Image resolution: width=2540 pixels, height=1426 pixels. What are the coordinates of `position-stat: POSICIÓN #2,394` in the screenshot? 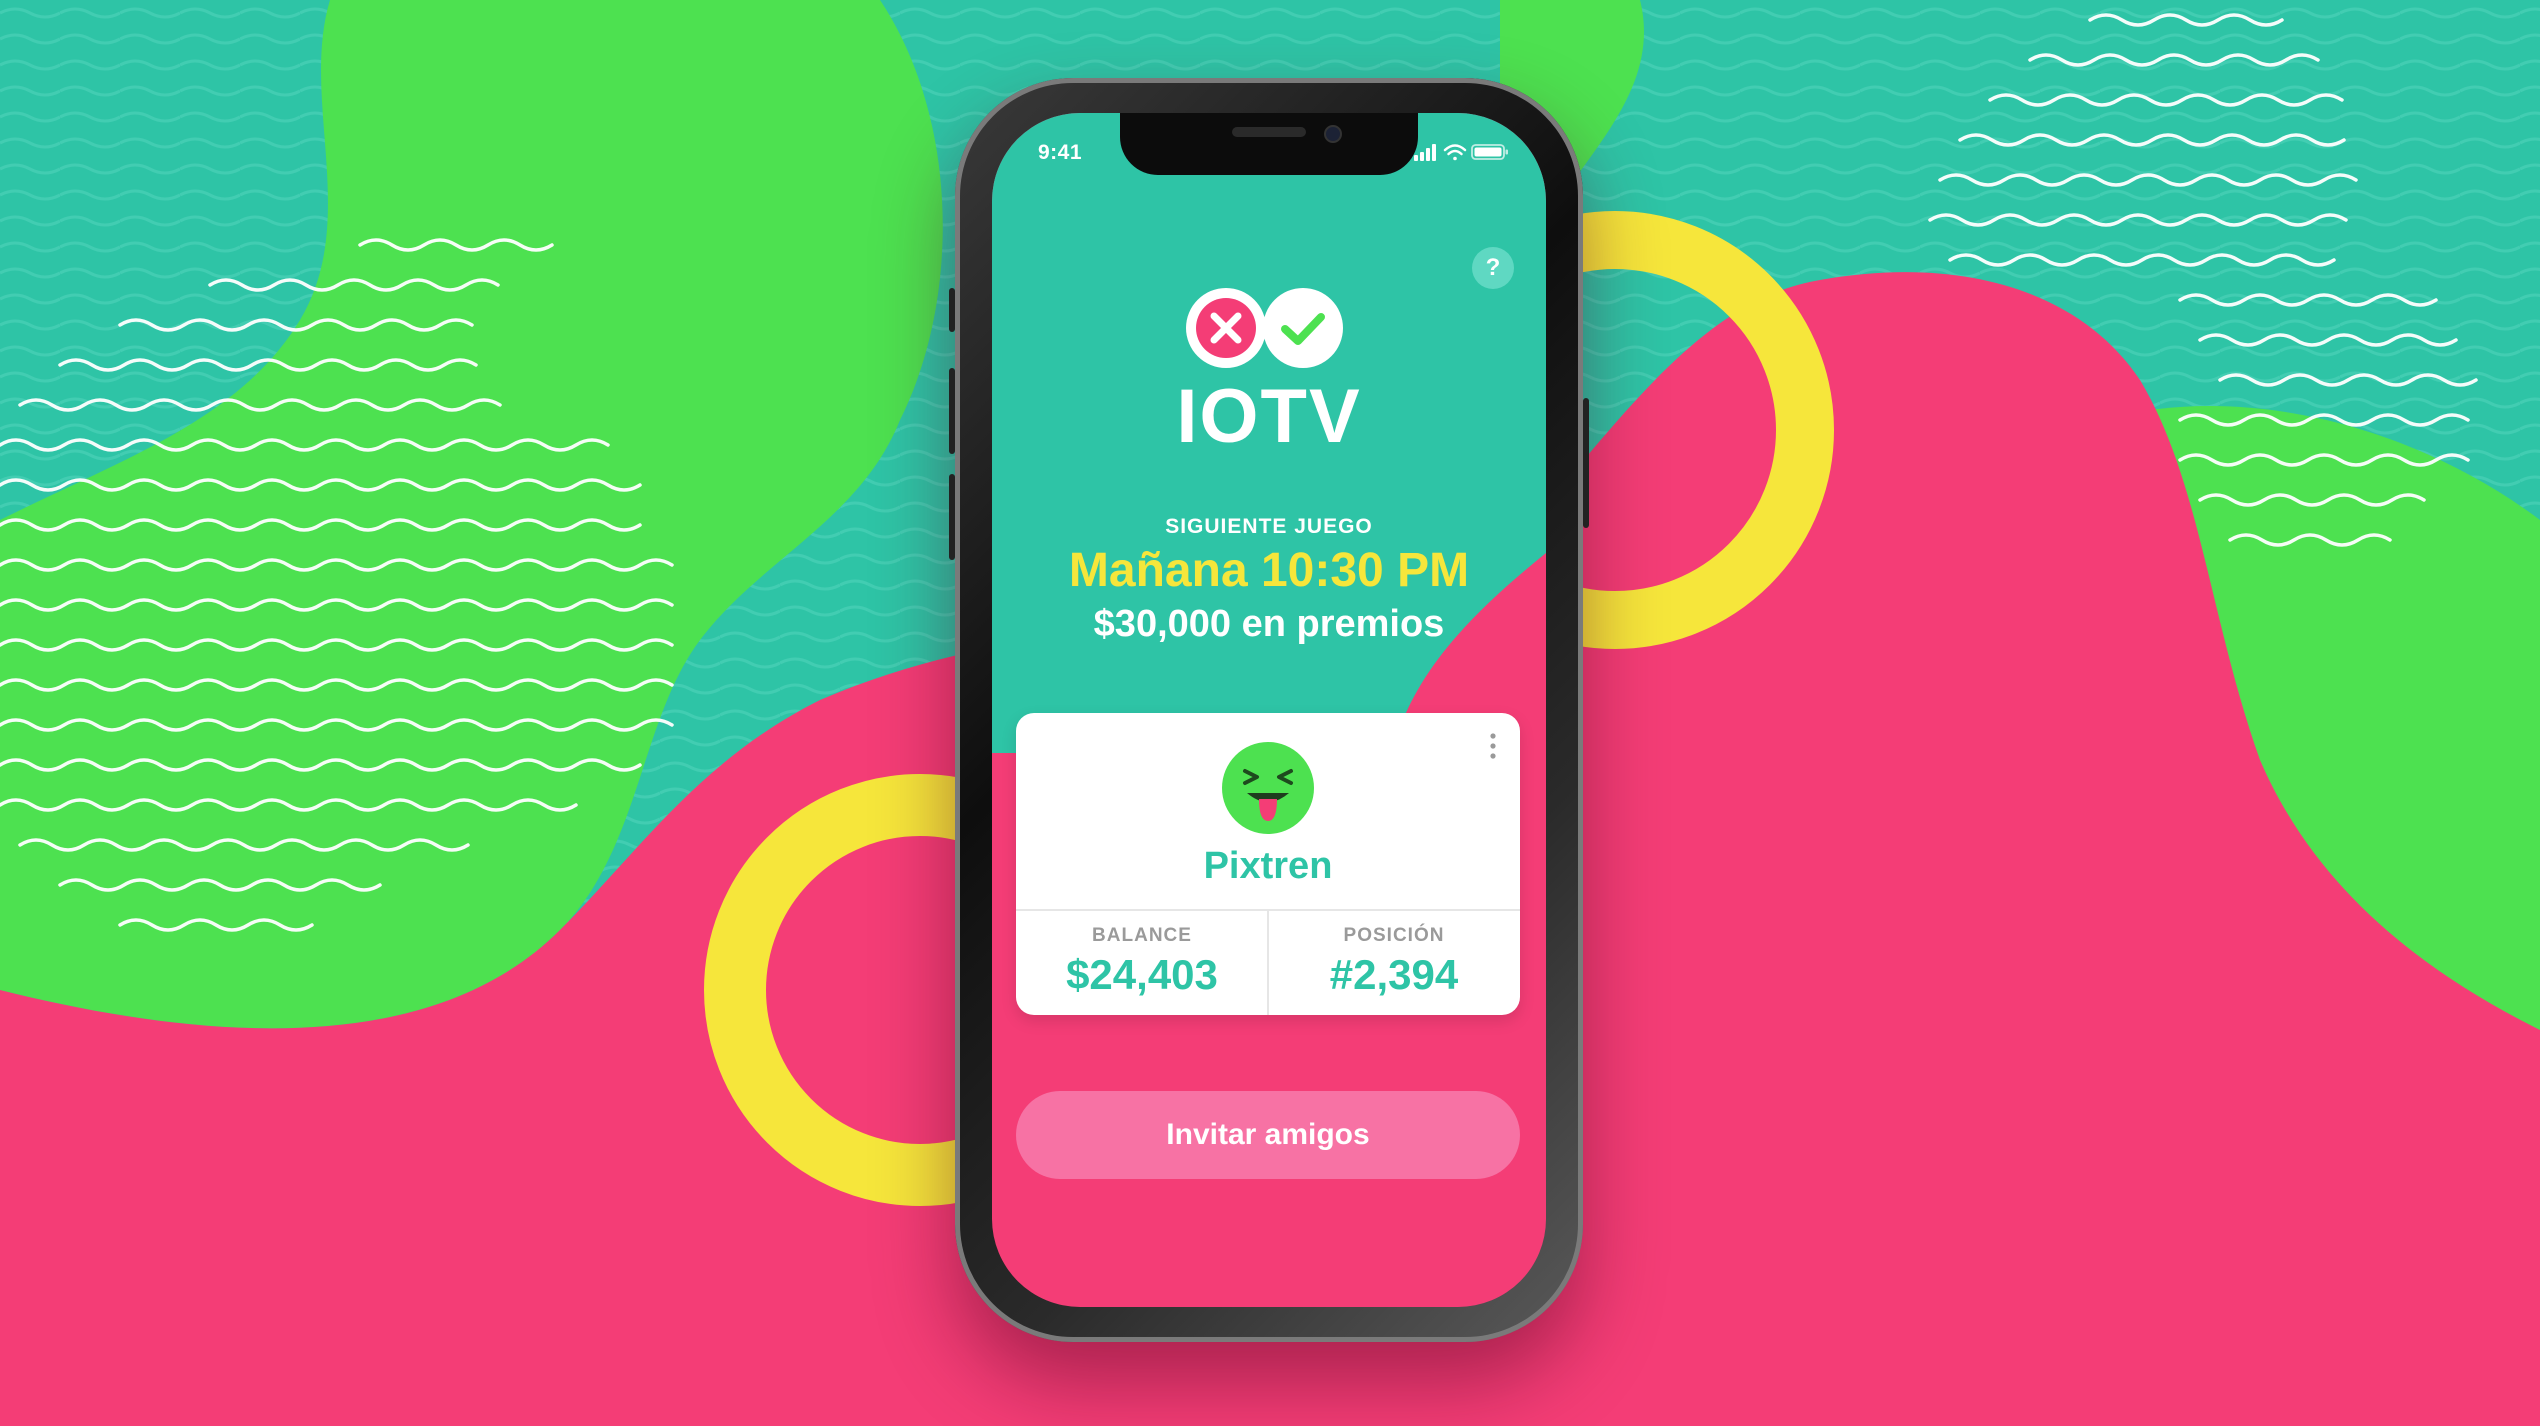 It's located at (1394, 962).